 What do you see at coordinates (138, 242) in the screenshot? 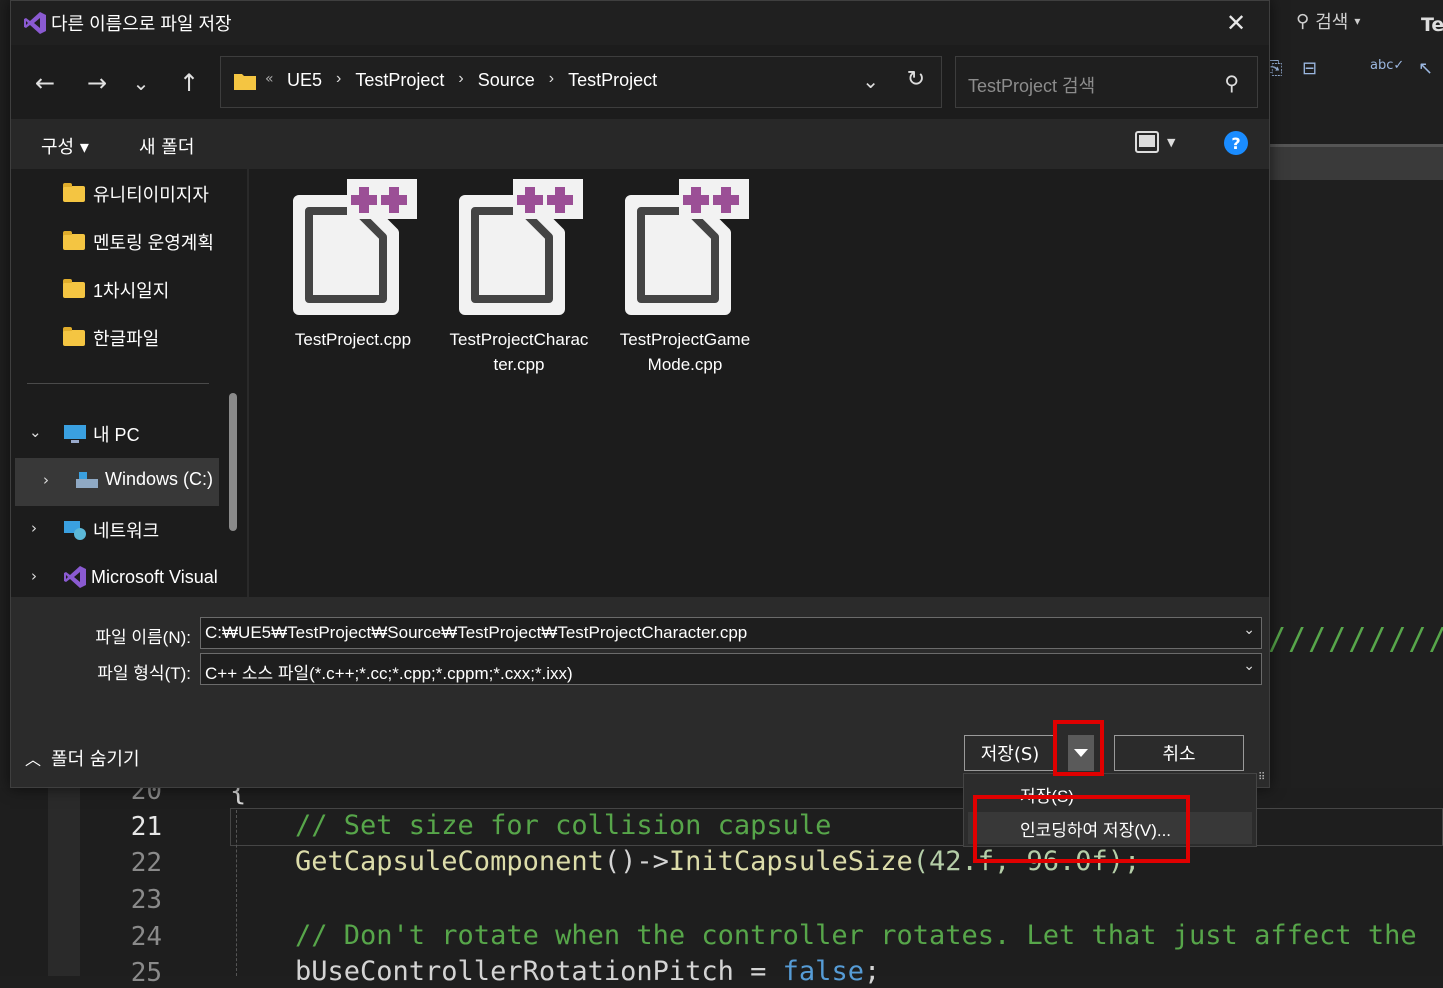
I see `nav-item-folder: 멘토링 운영계획` at bounding box center [138, 242].